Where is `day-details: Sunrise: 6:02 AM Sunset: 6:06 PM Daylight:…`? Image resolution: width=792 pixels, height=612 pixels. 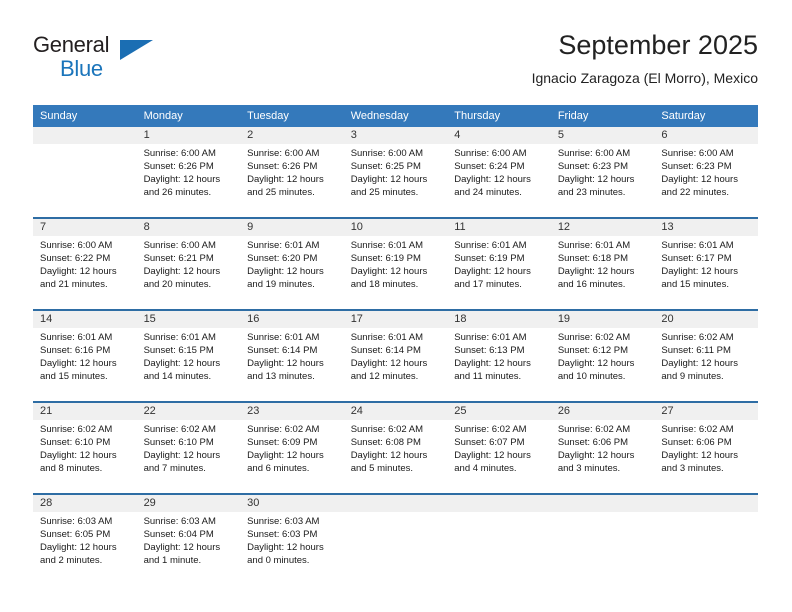
day-details: Sunrise: 6:02 AM Sunset: 6:06 PM Daylight:… is located at coordinates (603, 447).